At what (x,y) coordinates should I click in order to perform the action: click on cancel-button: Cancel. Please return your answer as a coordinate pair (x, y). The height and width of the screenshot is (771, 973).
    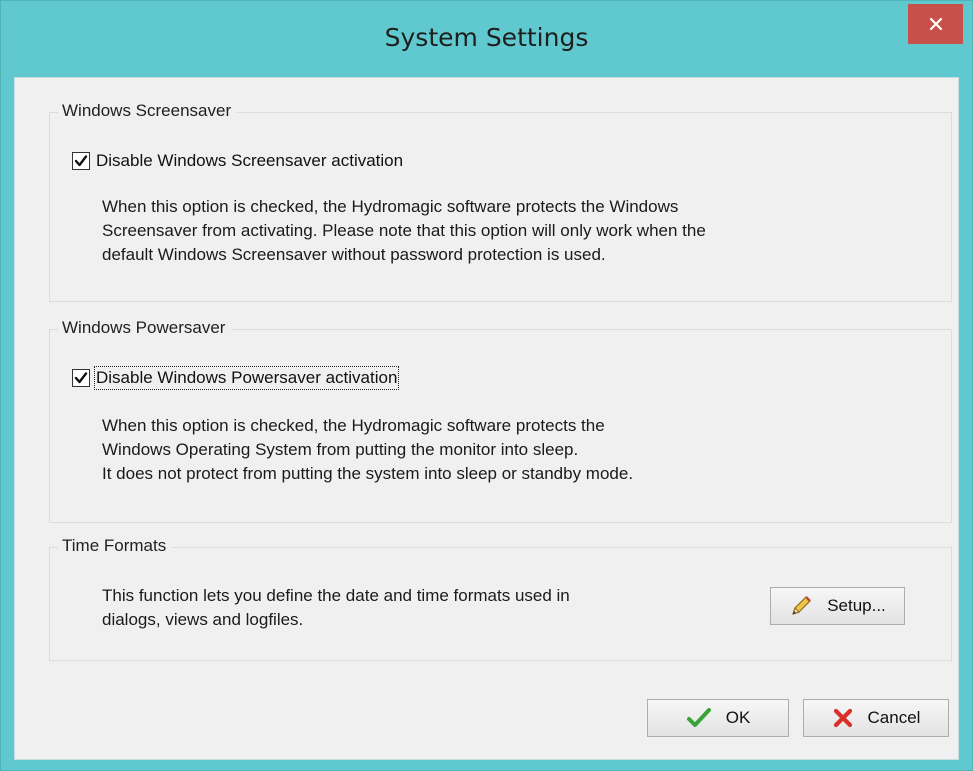
    Looking at the image, I should click on (876, 718).